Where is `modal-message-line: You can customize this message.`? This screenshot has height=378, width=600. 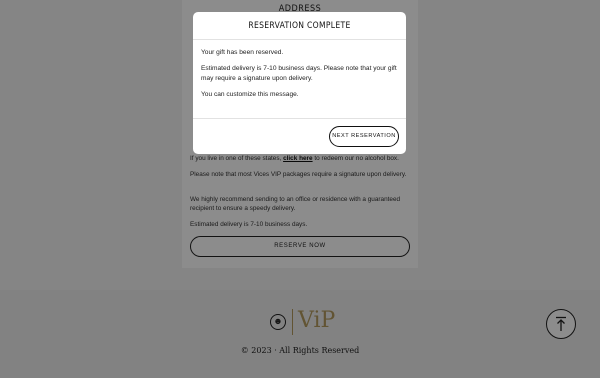 modal-message-line: You can customize this message. is located at coordinates (250, 94).